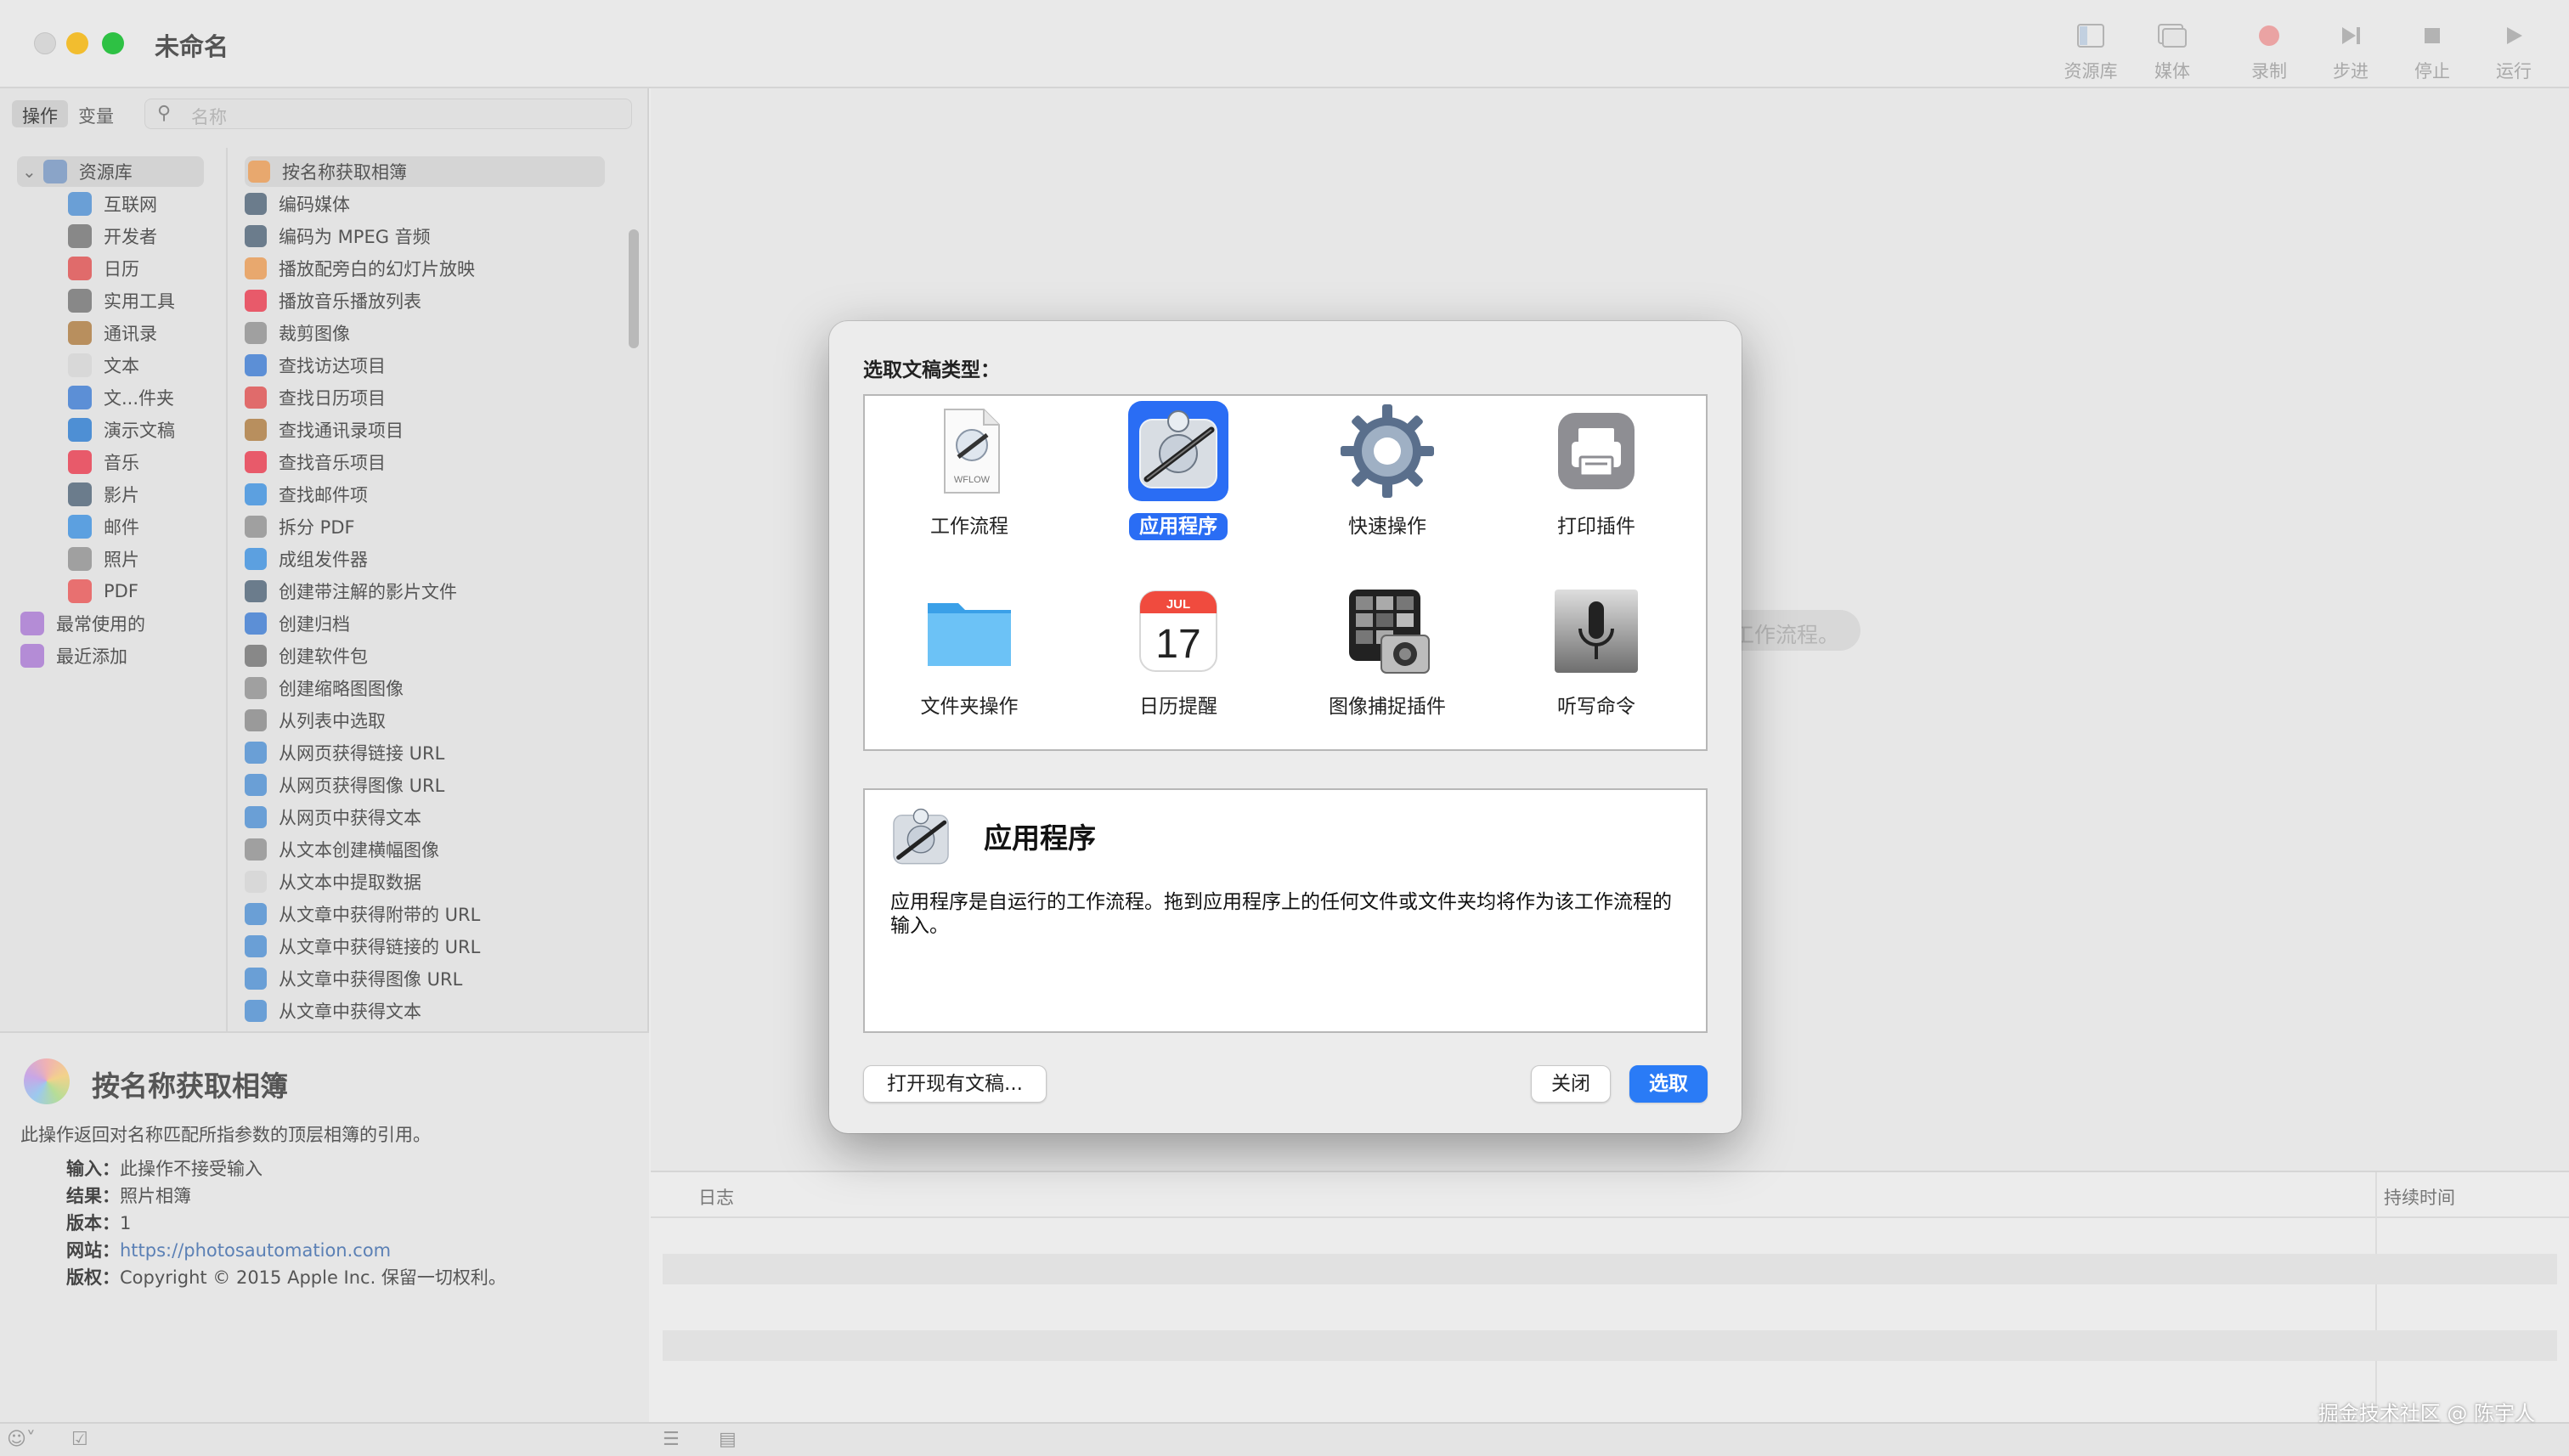  Describe the element at coordinates (2172, 51) in the screenshot. I see `toolbar-media-button: 媒体` at that location.